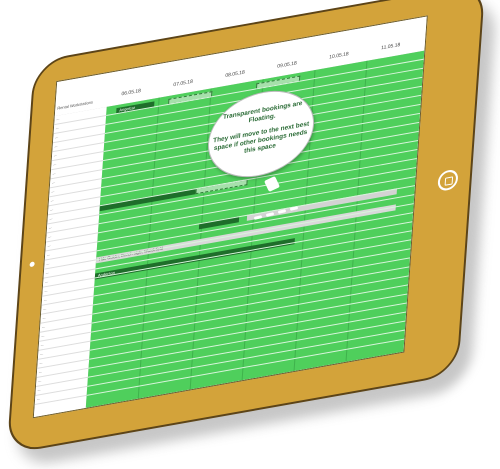 Image resolution: width=500 pixels, height=469 pixels. Describe the element at coordinates (75, 105) in the screenshot. I see `names-column-header: Rental Workstations` at that location.